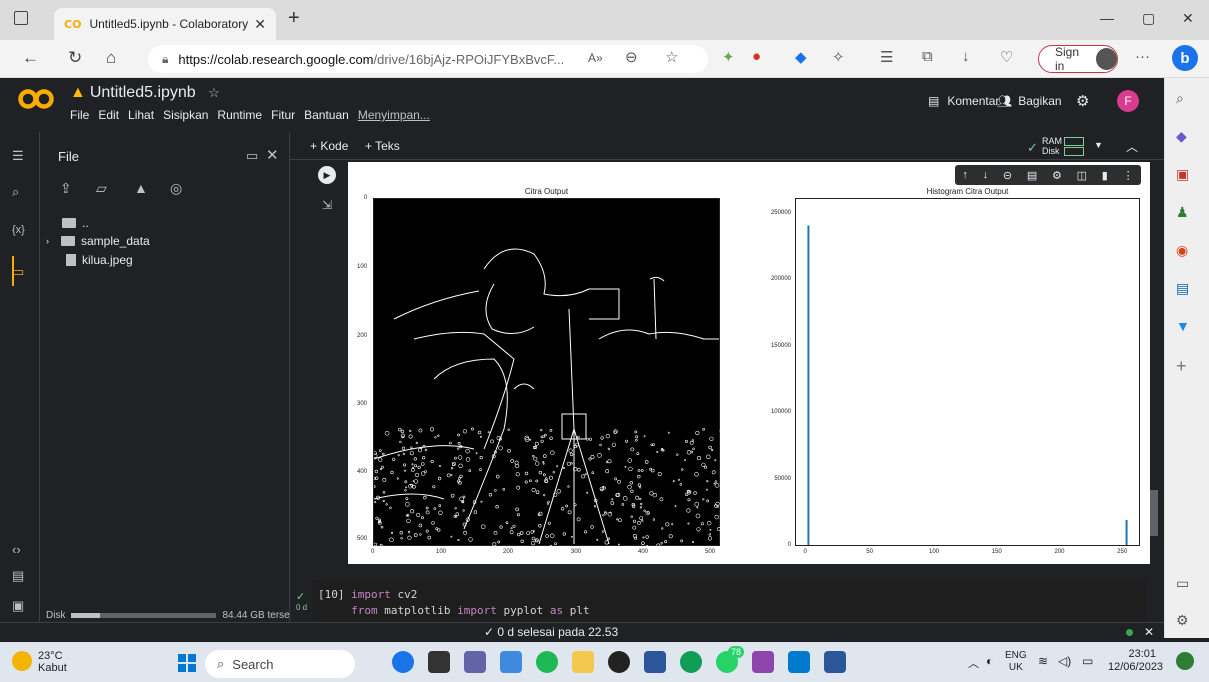 The height and width of the screenshot is (682, 1209). Describe the element at coordinates (22, 661) in the screenshot. I see `weather-icon` at that location.